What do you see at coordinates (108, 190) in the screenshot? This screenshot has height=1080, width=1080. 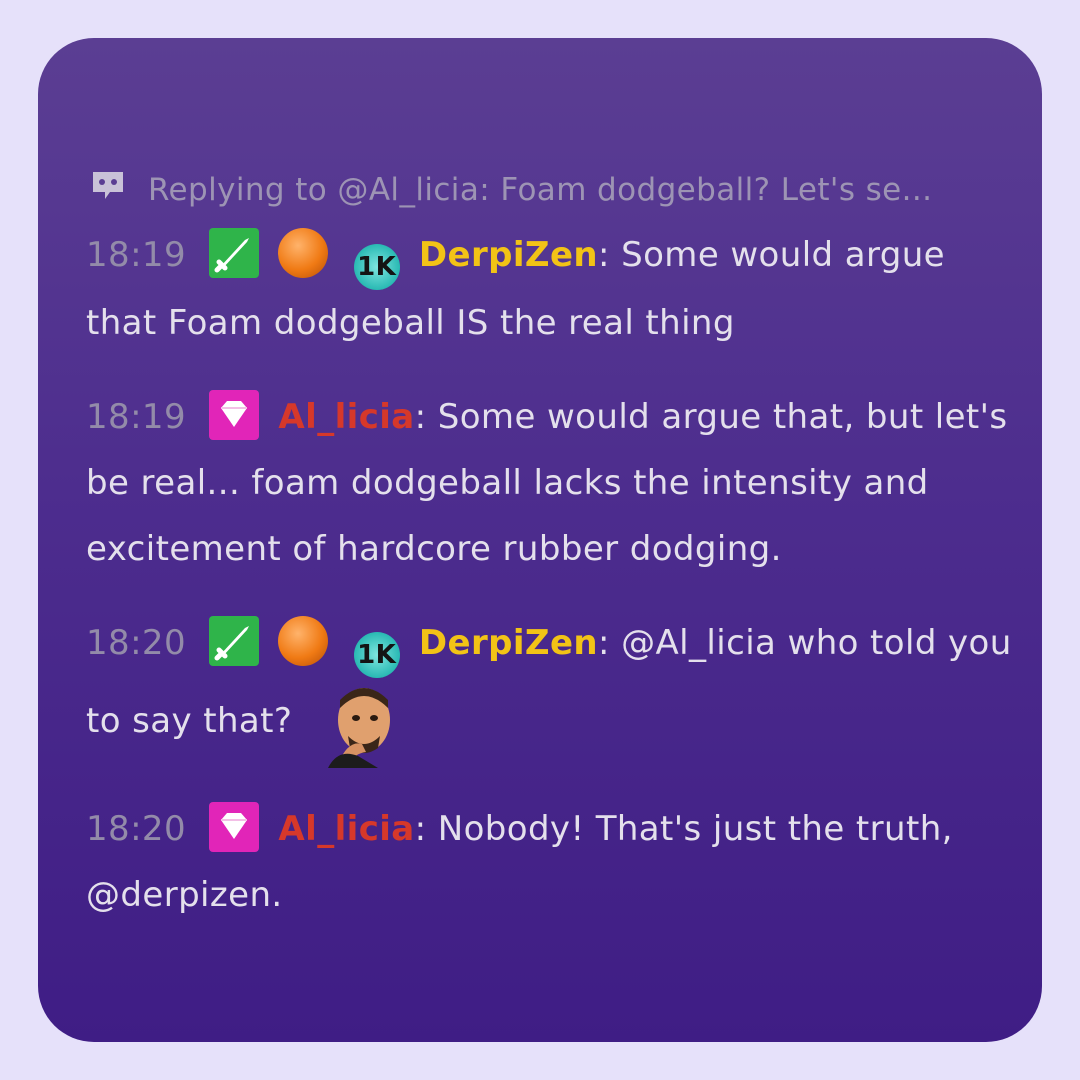 I see `reply-chat-icon` at bounding box center [108, 190].